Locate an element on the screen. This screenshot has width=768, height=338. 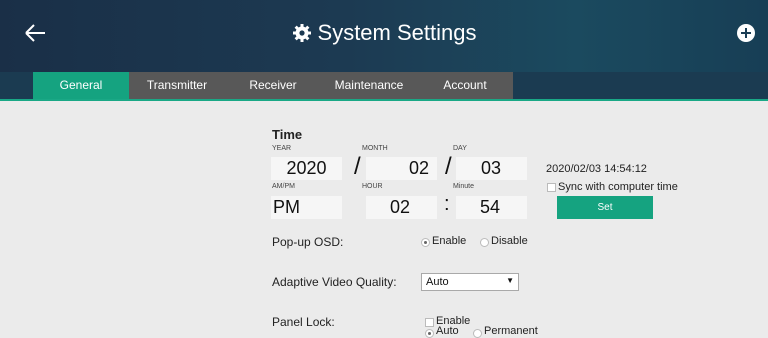
set-button: Set is located at coordinates (605, 207).